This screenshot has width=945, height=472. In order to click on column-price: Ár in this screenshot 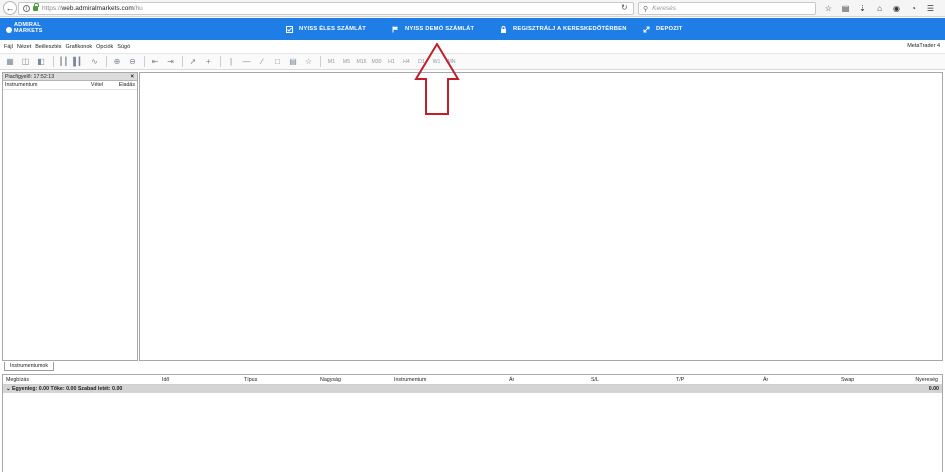, I will do `click(511, 380)`.